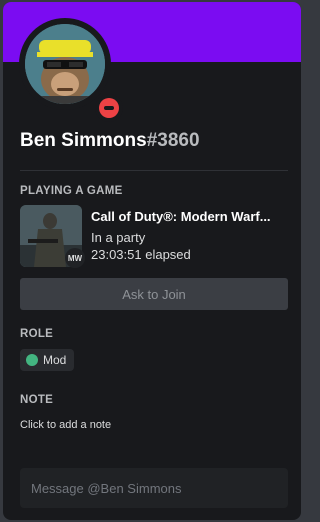 The width and height of the screenshot is (320, 522). I want to click on profile-username: Ben Simmons#3860, so click(110, 141).